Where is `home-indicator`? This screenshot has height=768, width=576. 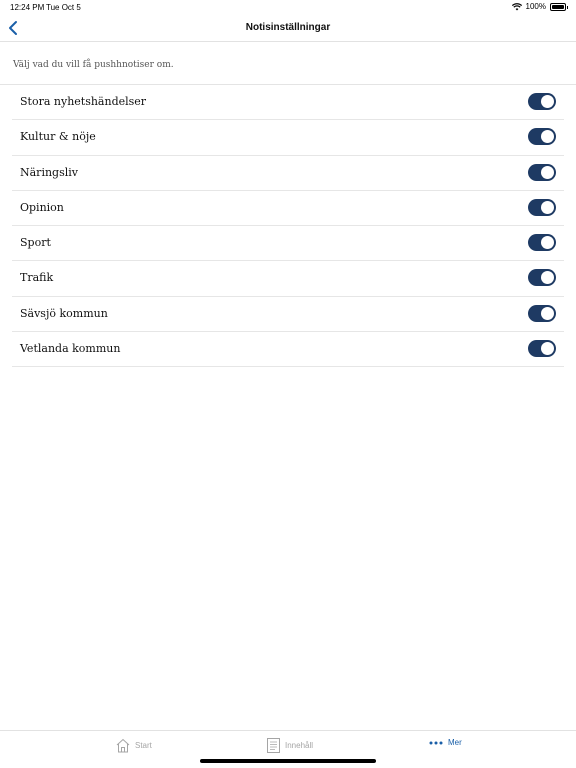 home-indicator is located at coordinates (288, 761).